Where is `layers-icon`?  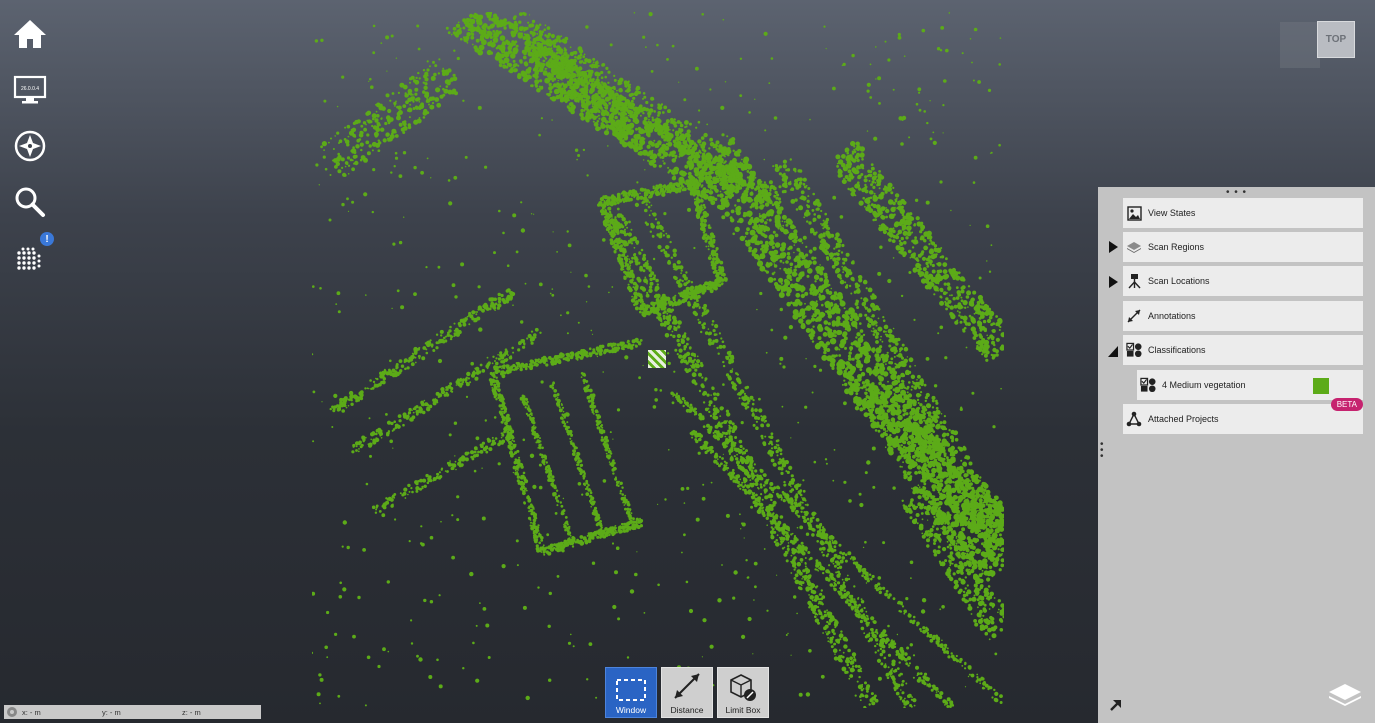
layers-icon is located at coordinates (1134, 247).